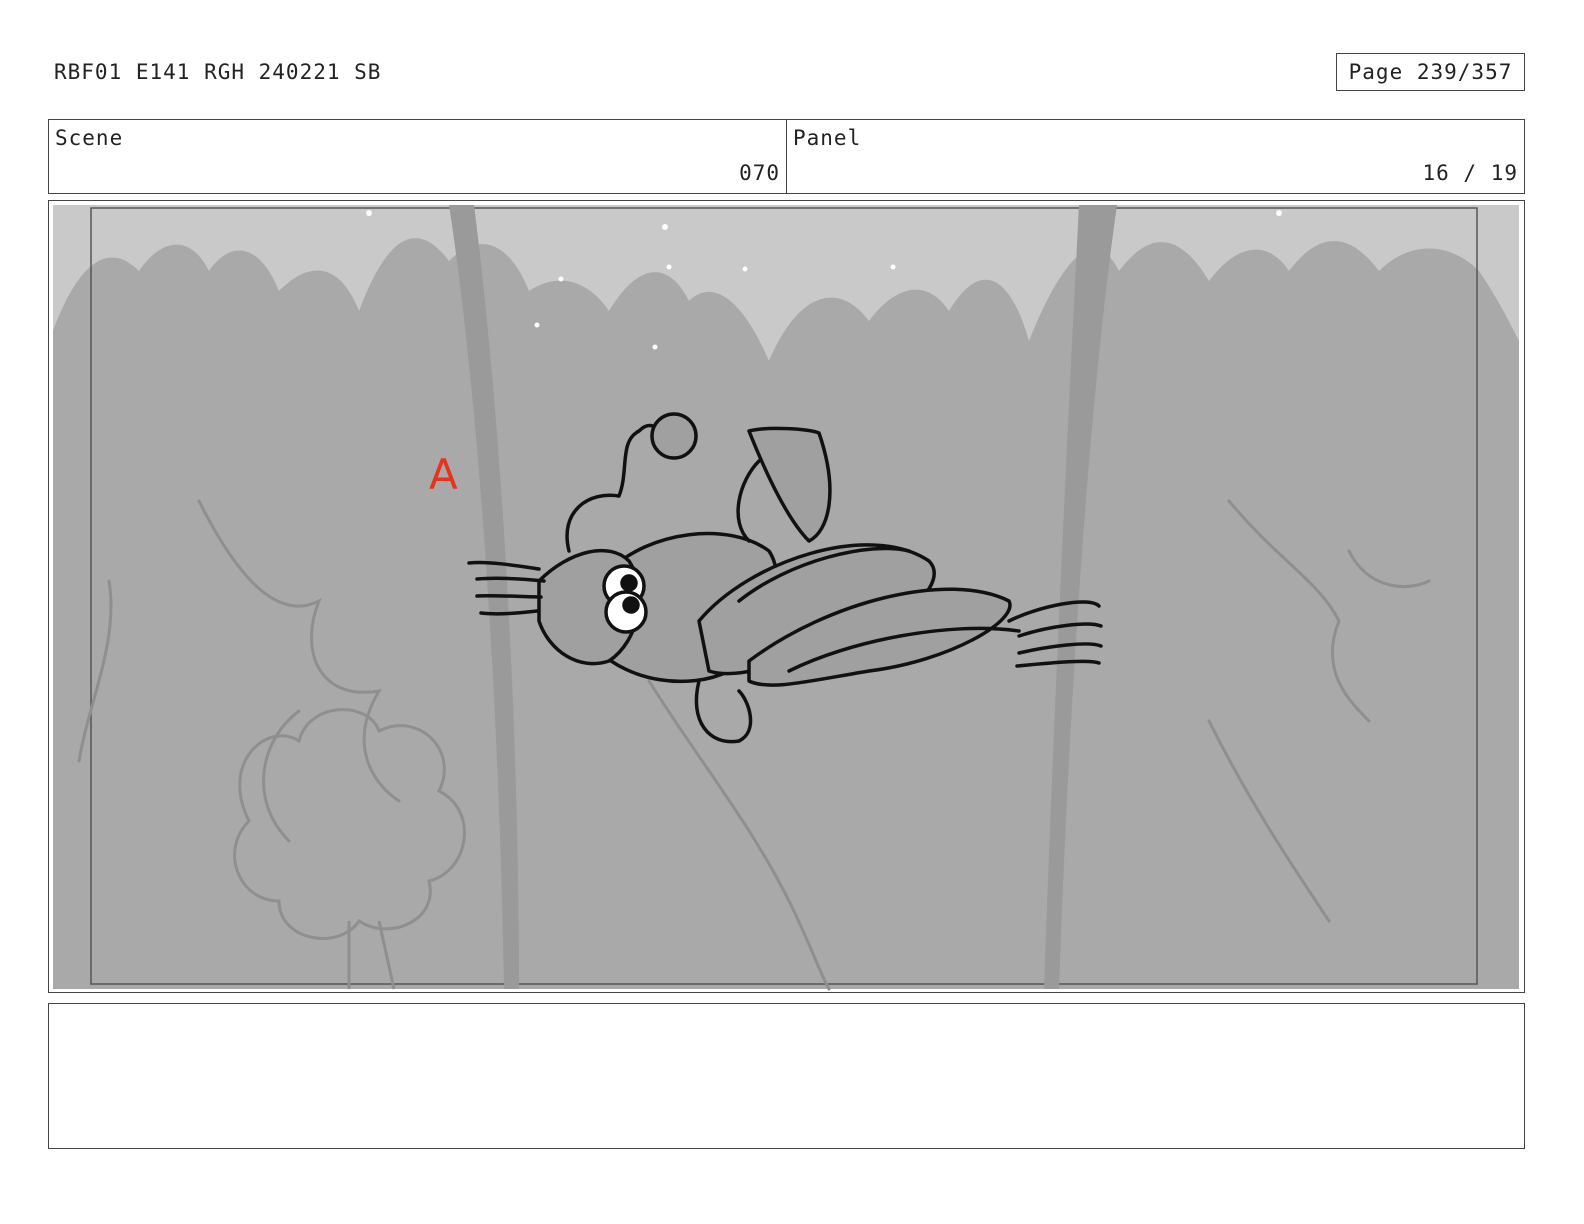  I want to click on document-title: RBF01 E141 RGH 240221 SB, so click(218, 72).